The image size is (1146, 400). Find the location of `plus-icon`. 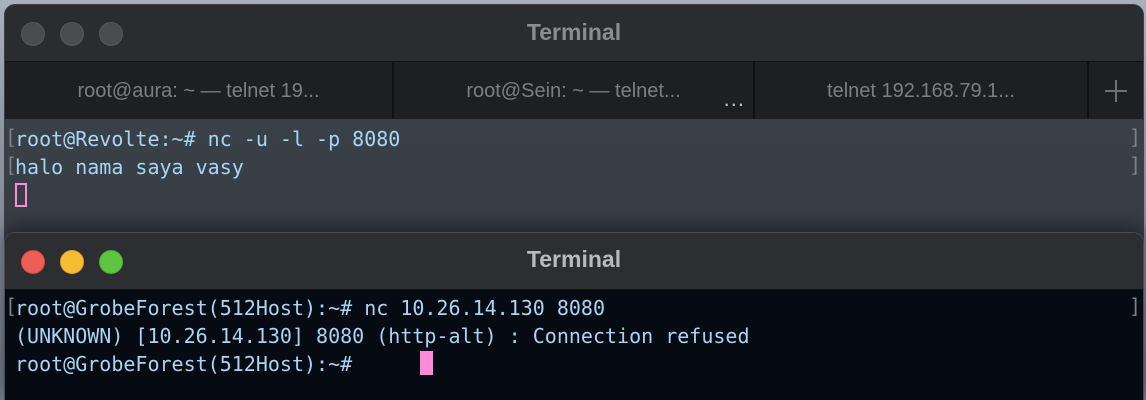

plus-icon is located at coordinates (1116, 91).